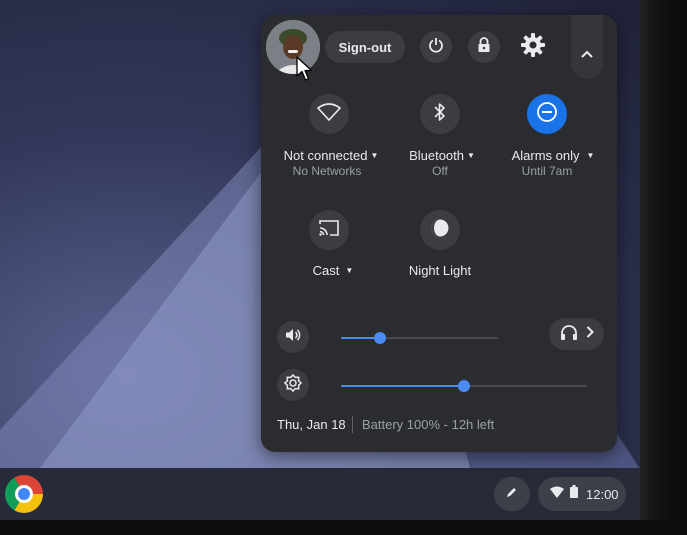 The image size is (687, 535). Describe the element at coordinates (602, 494) in the screenshot. I see `clock-time: 12:00` at that location.